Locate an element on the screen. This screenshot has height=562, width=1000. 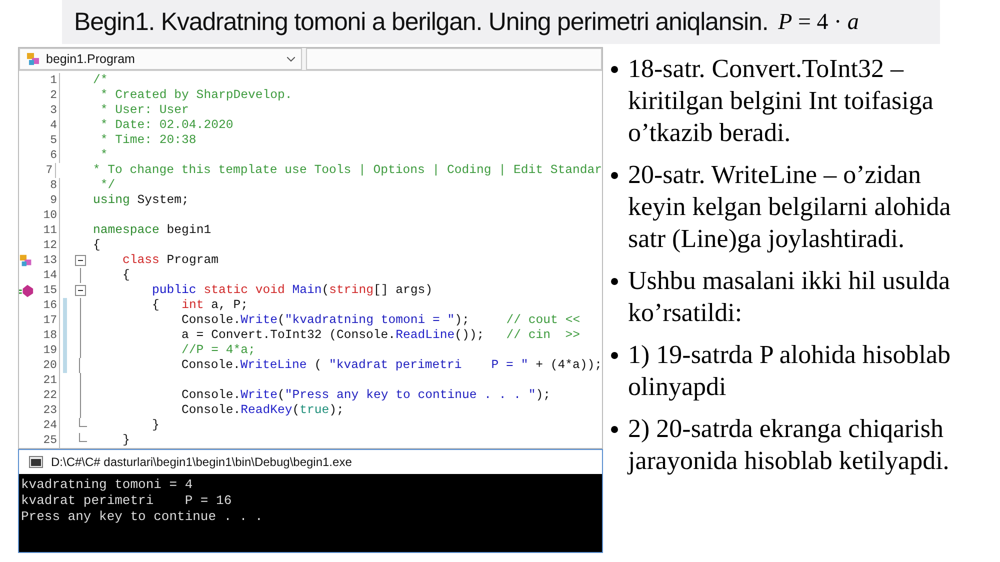
line-number: 9 is located at coordinates (48, 200).